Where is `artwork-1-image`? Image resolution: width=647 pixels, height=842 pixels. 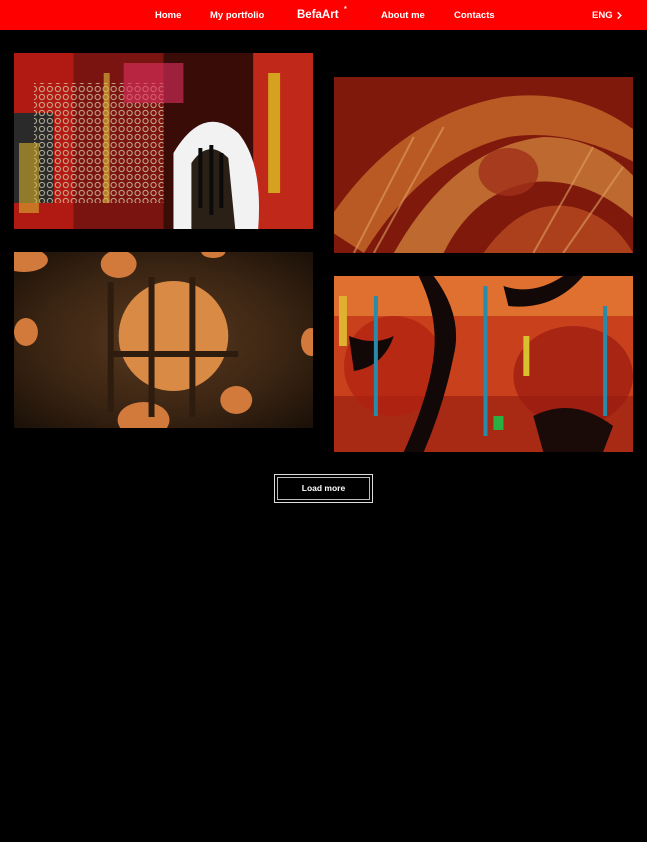 artwork-1-image is located at coordinates (163, 141).